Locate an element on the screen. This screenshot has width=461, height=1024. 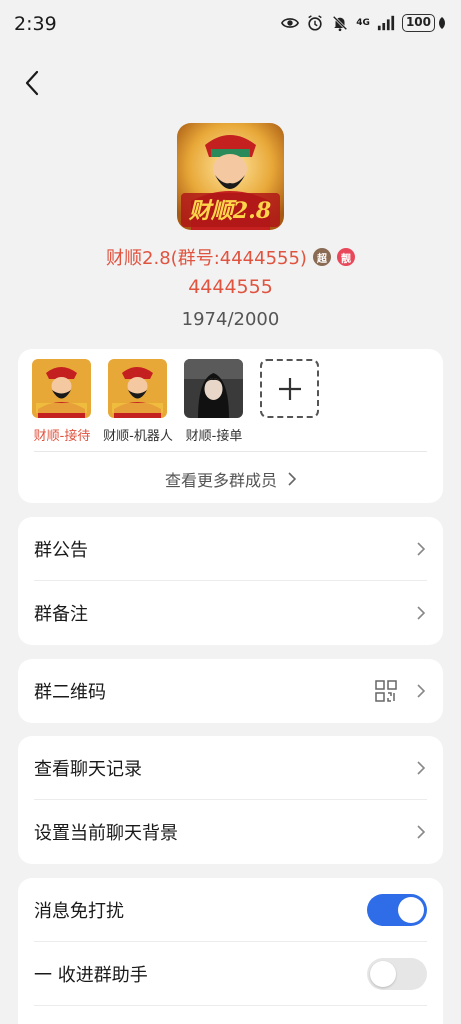
member-name: 财顺-接待 is located at coordinates (62, 436).